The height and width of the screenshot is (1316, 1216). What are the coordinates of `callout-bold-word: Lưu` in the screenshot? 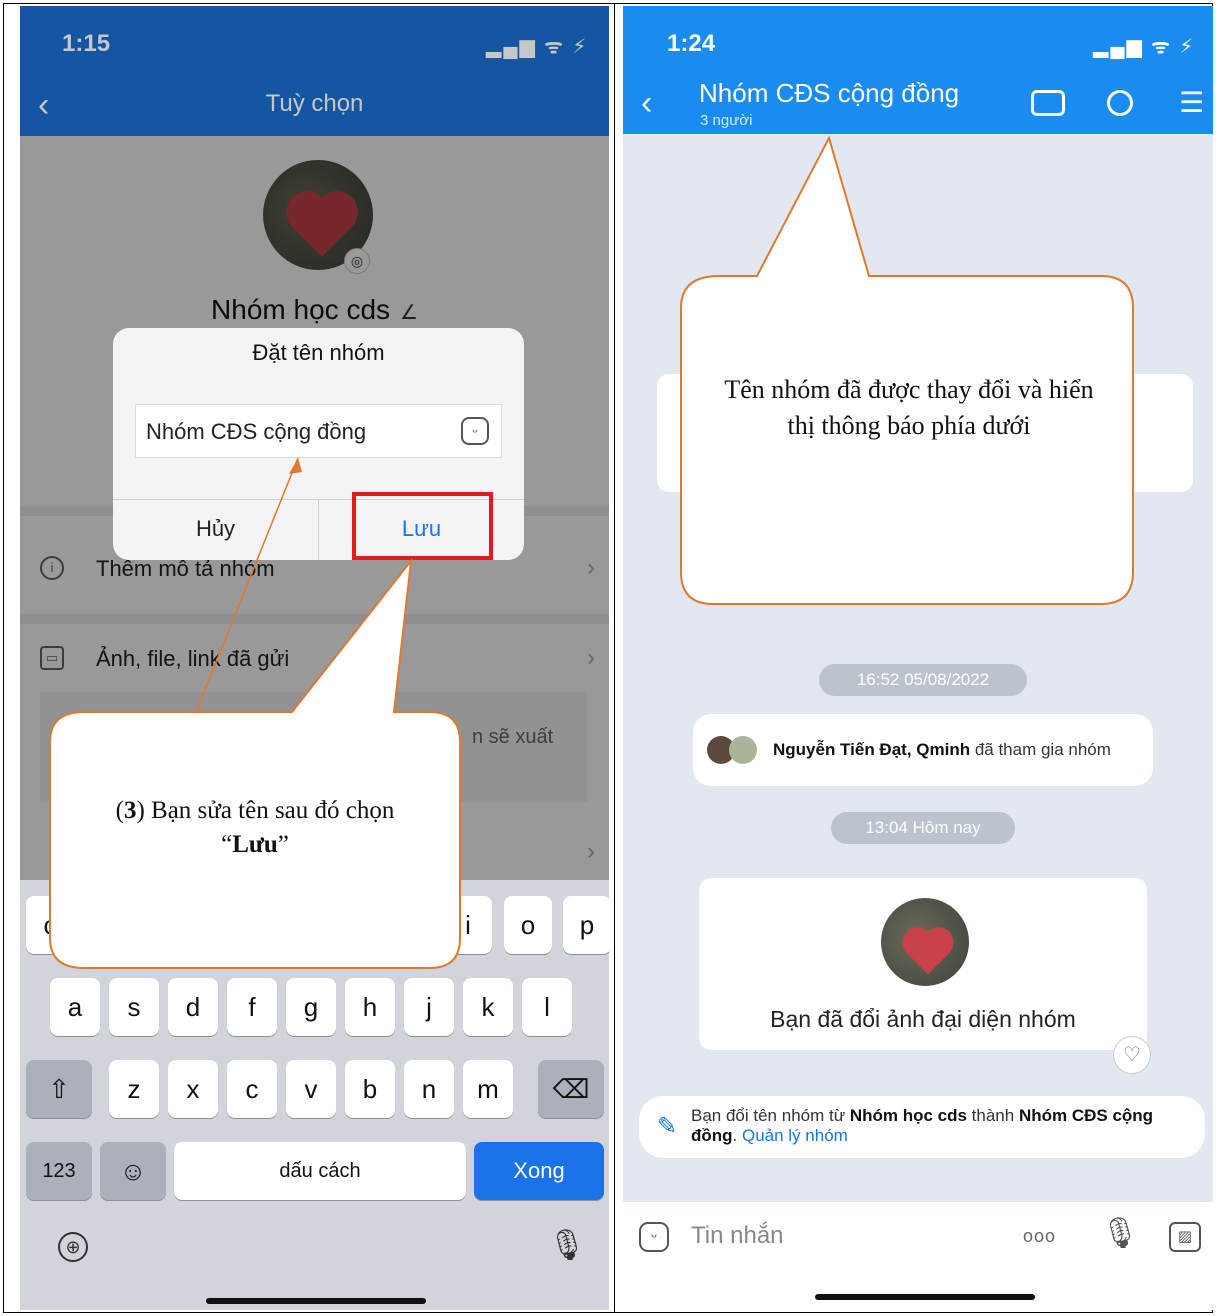 It's located at (255, 844).